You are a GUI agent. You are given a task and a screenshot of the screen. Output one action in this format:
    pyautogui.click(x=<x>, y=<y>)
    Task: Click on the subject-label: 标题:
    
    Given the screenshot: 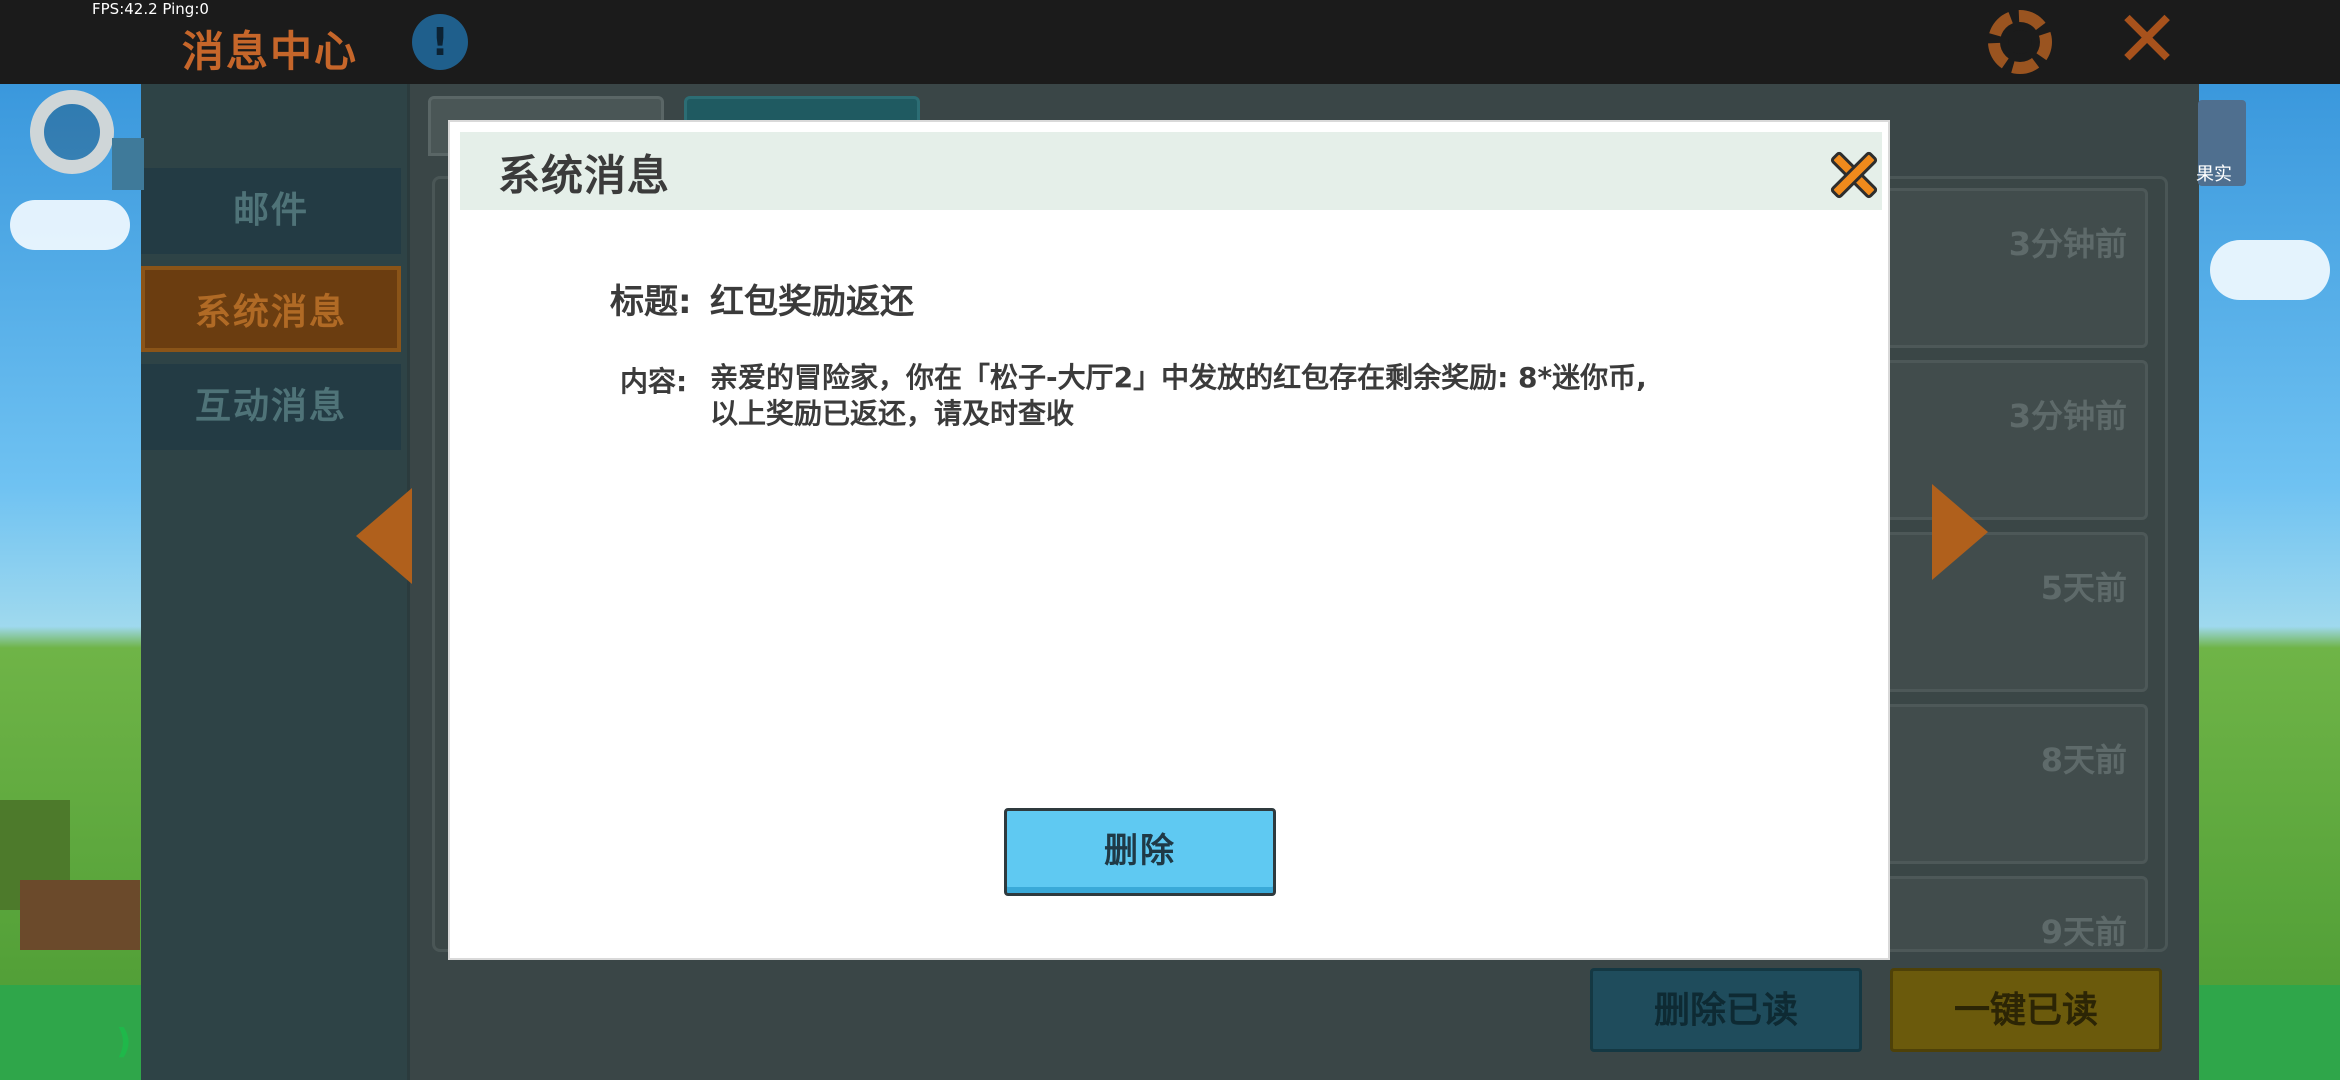 What is the action you would take?
    pyautogui.click(x=651, y=302)
    